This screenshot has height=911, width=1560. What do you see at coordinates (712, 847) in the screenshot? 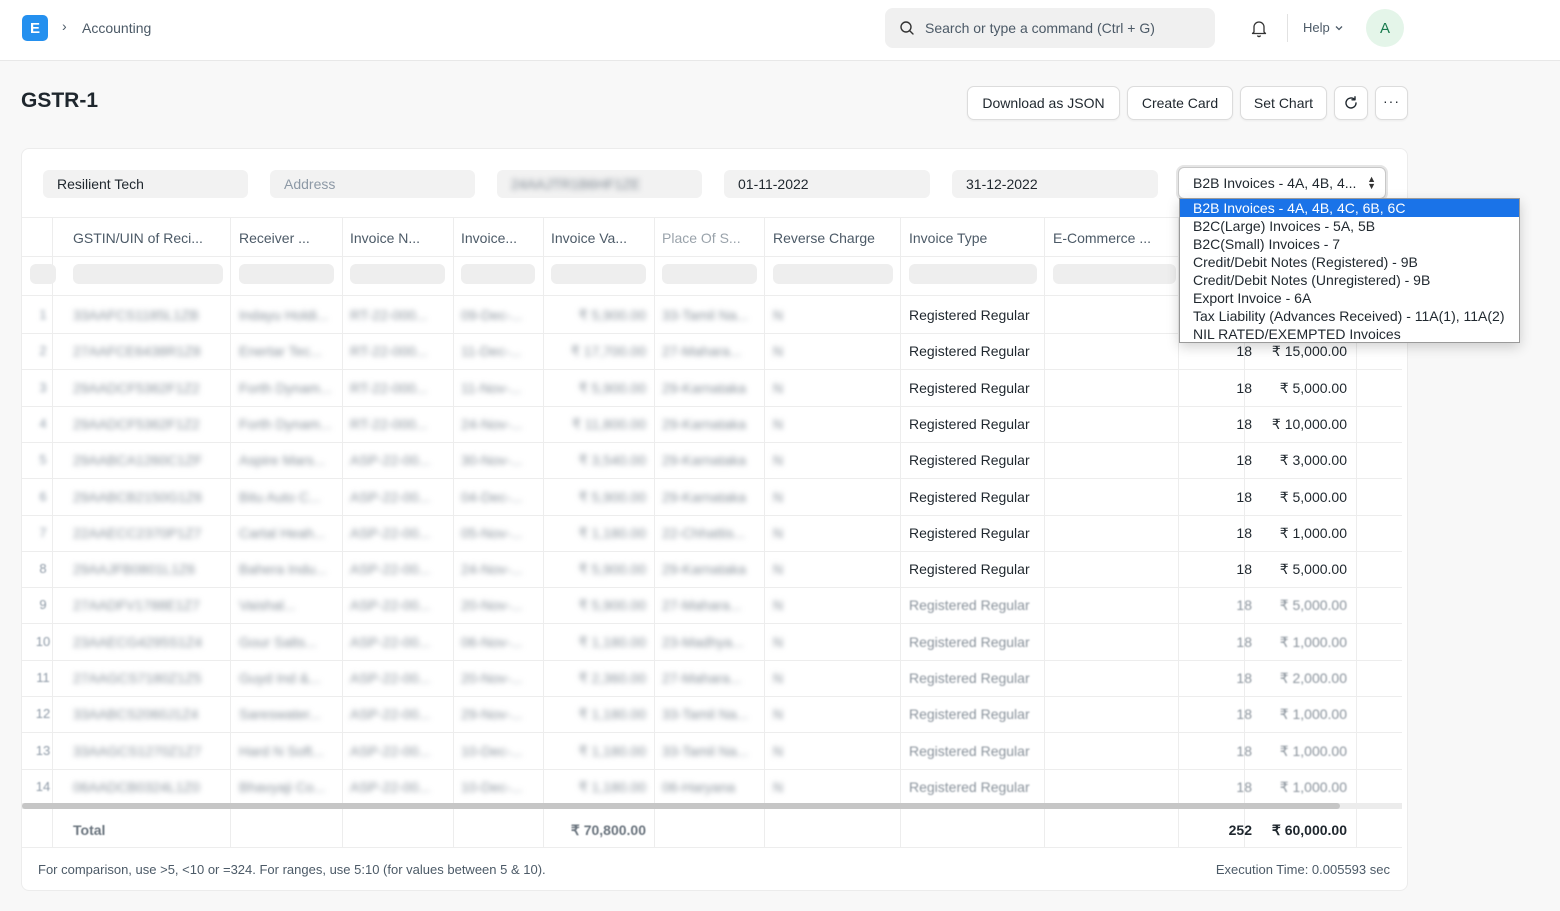
I see `grid-line` at bounding box center [712, 847].